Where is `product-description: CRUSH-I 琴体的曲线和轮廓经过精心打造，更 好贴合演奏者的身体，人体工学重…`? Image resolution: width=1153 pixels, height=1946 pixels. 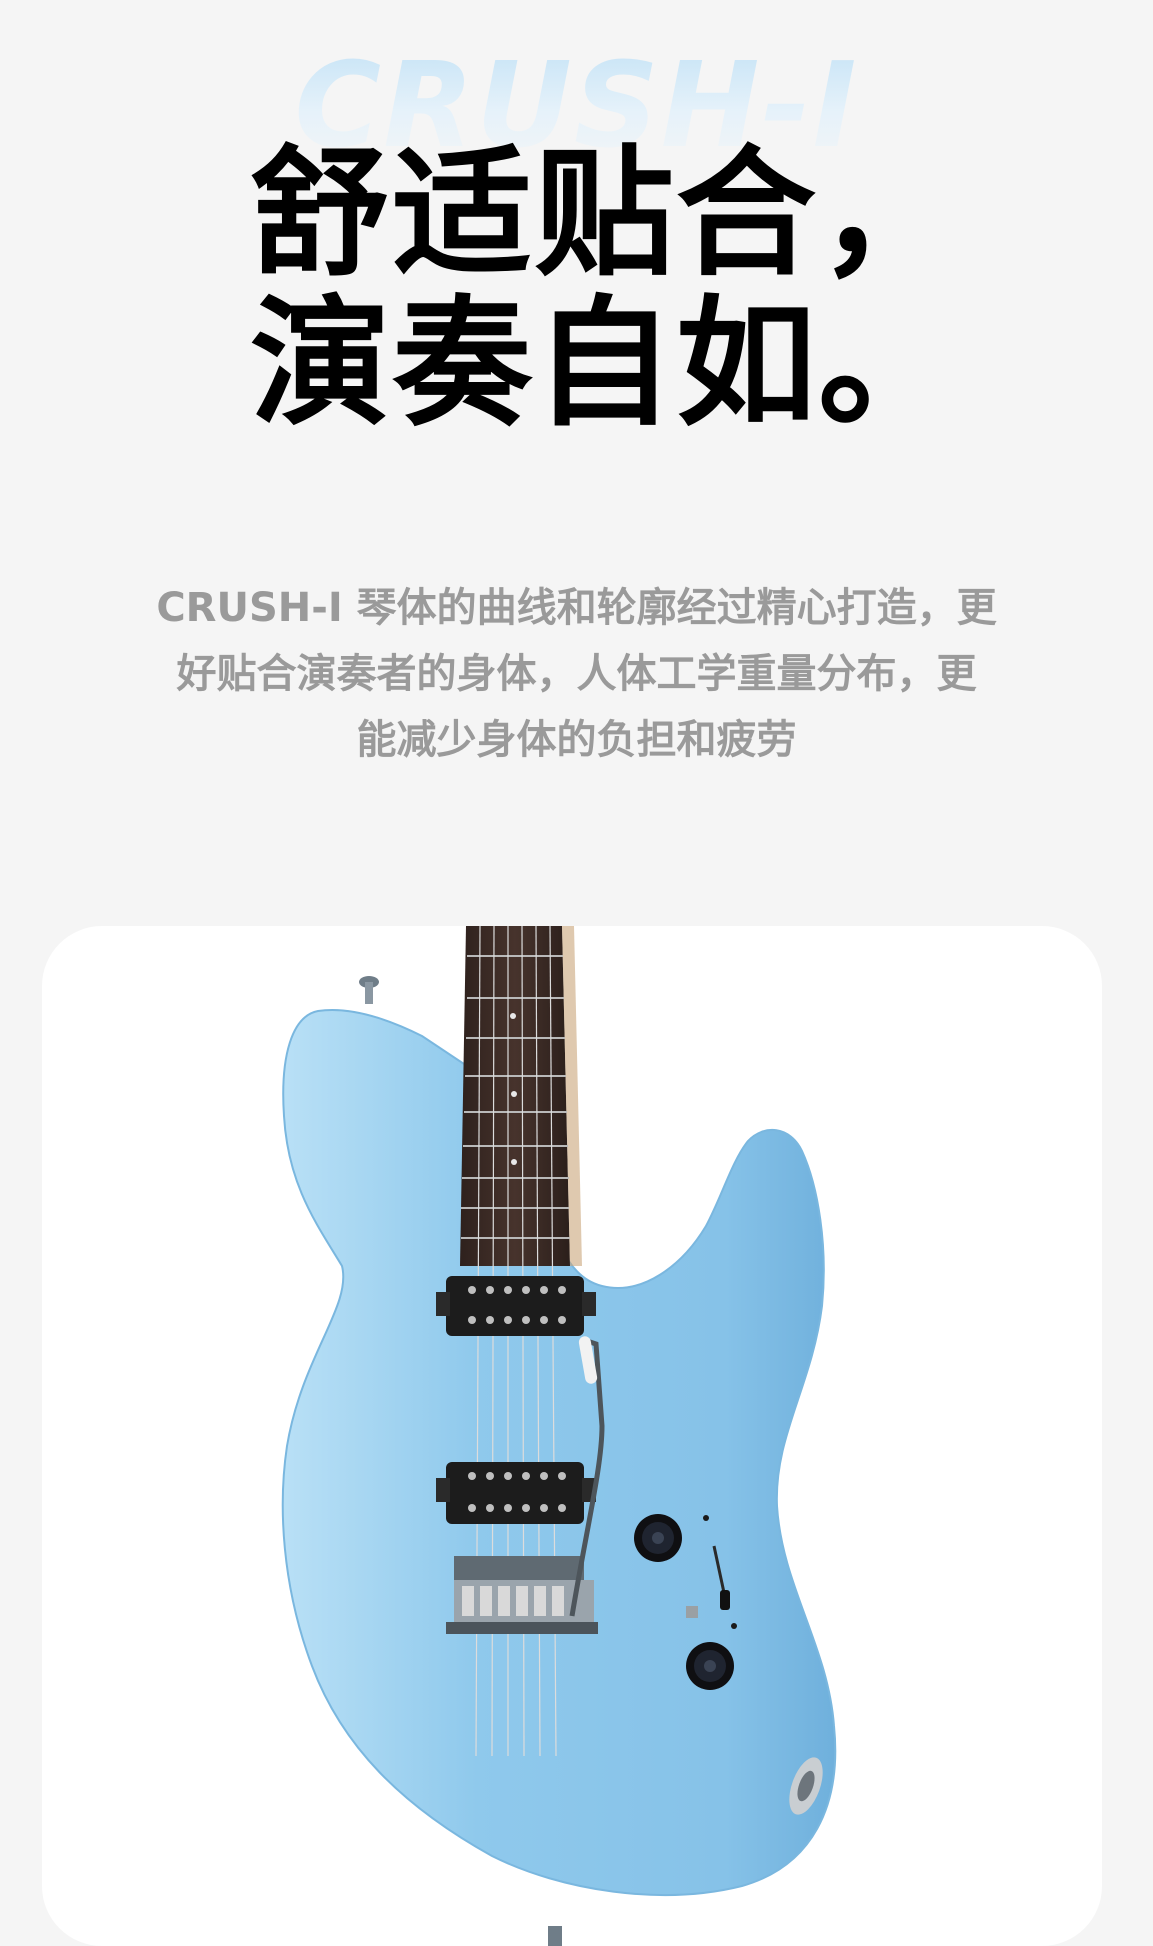 product-description: CRUSH-I 琴体的曲线和轮廓经过精心打造，更 好贴合演奏者的身体，人体工学重… is located at coordinates (576, 674).